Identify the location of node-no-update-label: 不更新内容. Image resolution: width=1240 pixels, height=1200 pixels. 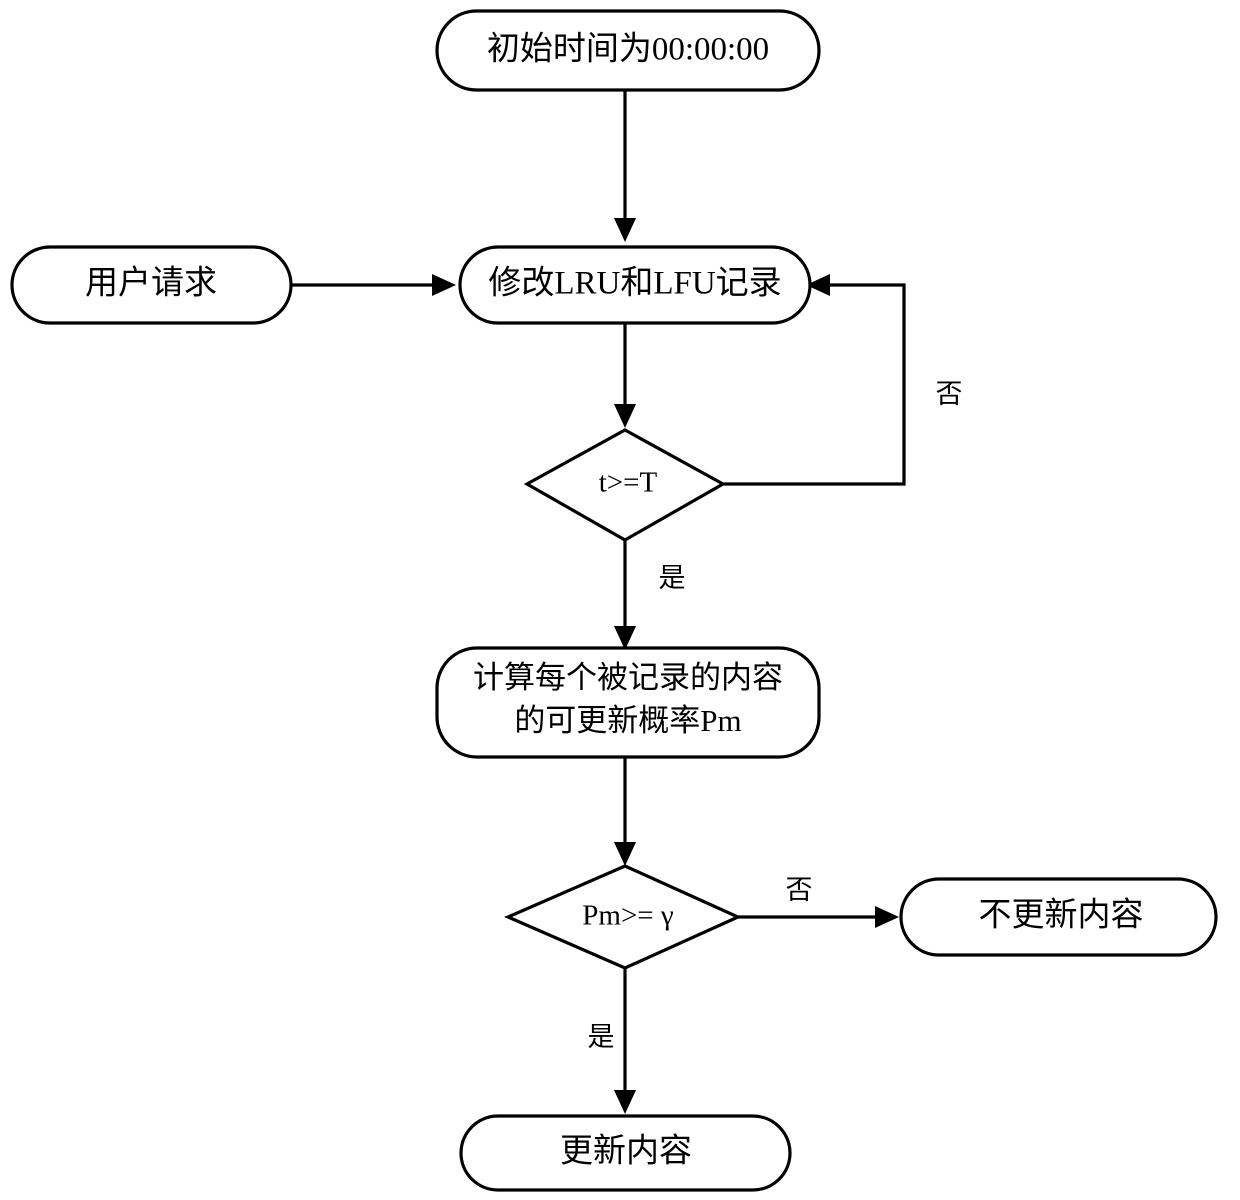
(1061, 915).